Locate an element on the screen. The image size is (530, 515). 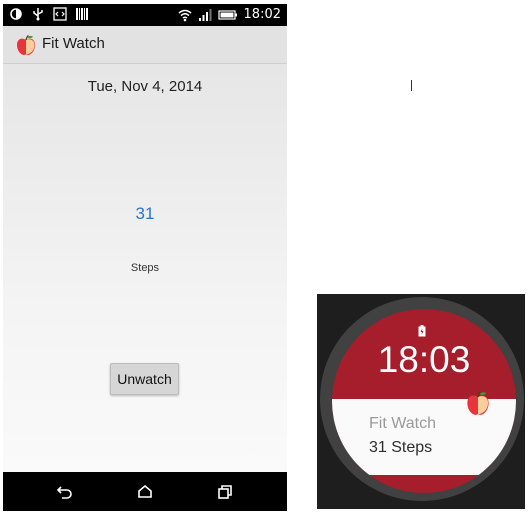
app-title: Fit Watch is located at coordinates (73, 43).